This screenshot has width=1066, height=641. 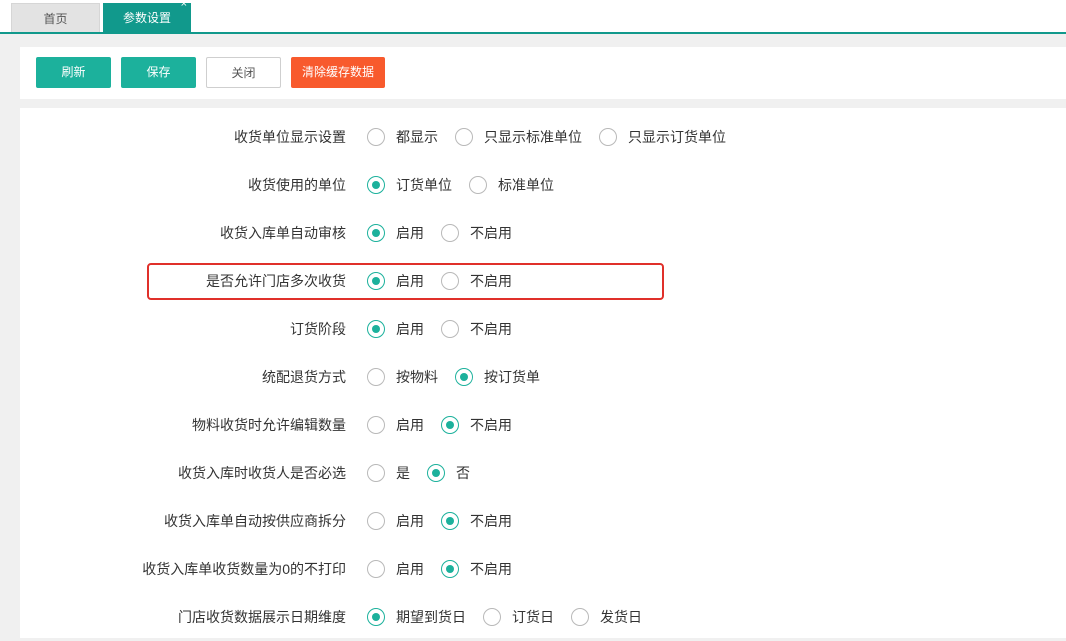 What do you see at coordinates (403, 473) in the screenshot?
I see `radio-option-label: 是` at bounding box center [403, 473].